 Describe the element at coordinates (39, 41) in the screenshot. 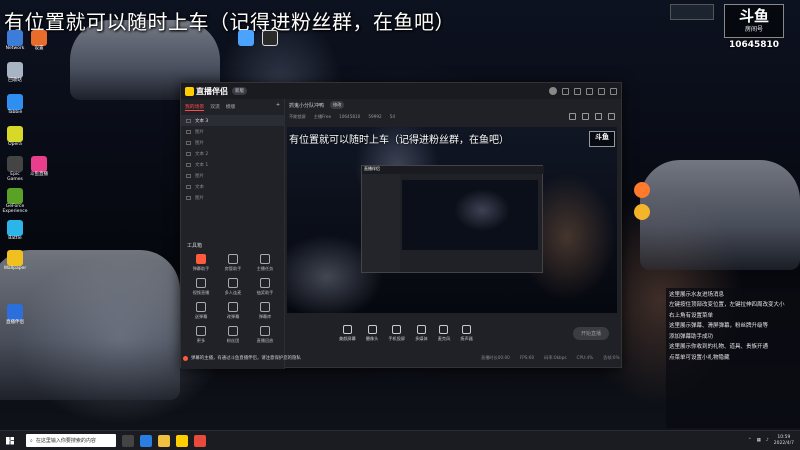

I see `desktop-icon-settings: 设置` at that location.